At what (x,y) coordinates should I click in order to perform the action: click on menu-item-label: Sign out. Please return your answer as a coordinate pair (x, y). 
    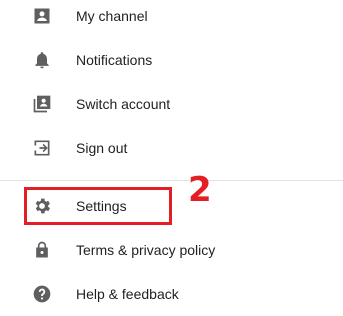
    Looking at the image, I should click on (102, 148).